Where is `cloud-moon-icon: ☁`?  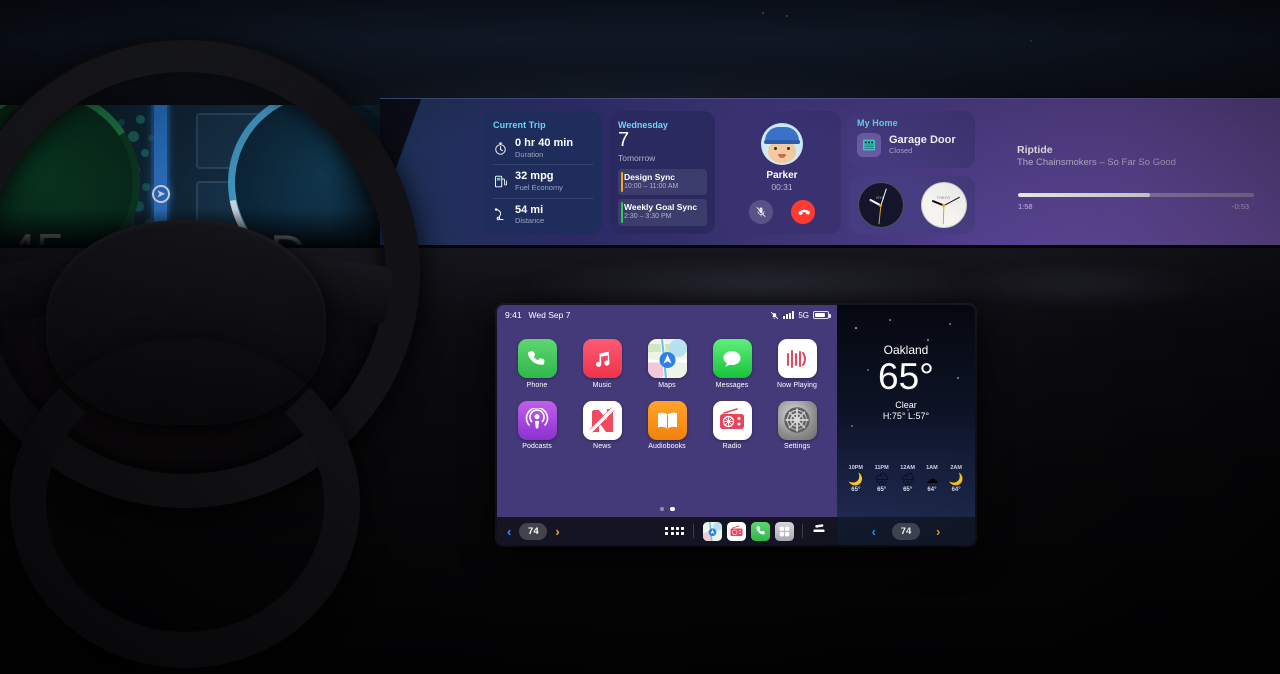 cloud-moon-icon: ☁ is located at coordinates (931, 479).